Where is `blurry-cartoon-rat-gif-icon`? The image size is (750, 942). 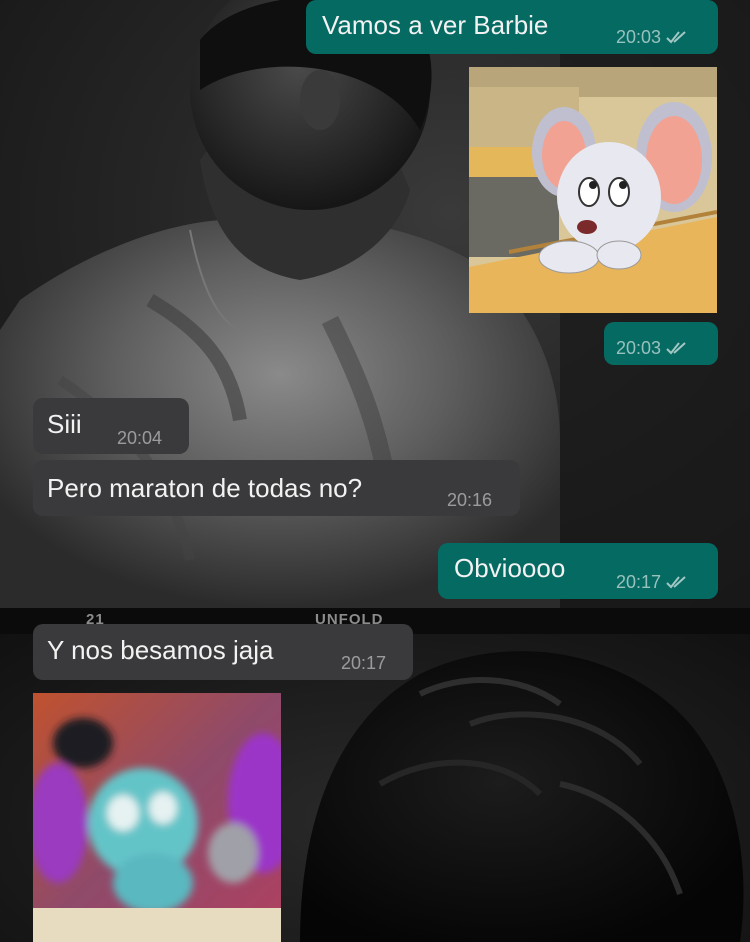 blurry-cartoon-rat-gif-icon is located at coordinates (157, 817).